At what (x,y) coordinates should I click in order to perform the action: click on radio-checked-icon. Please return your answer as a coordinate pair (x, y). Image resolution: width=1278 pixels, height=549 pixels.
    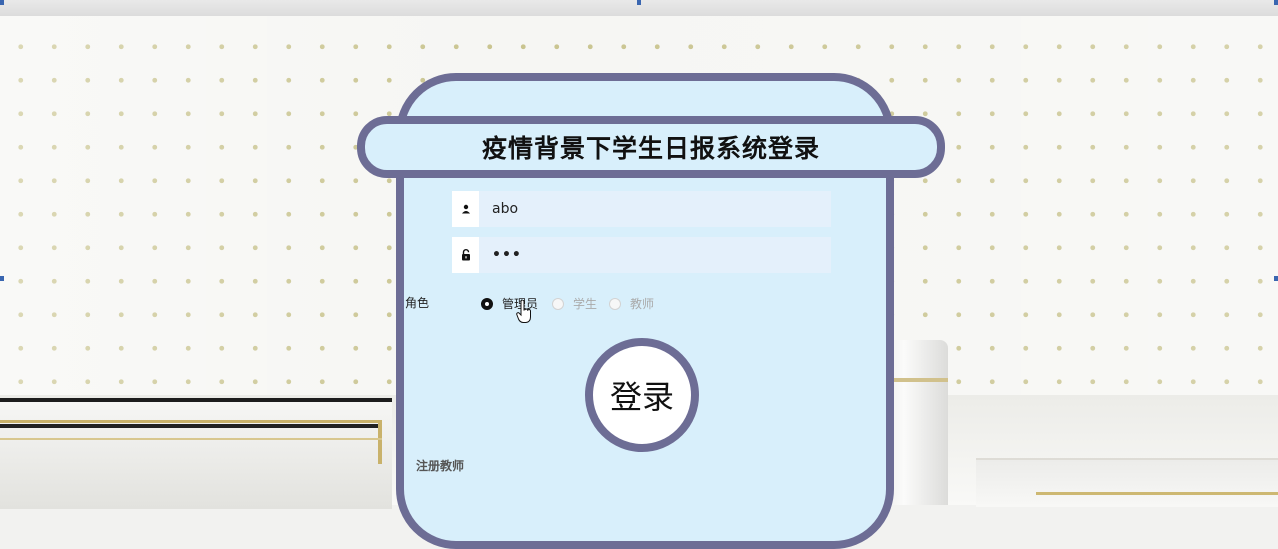
    Looking at the image, I should click on (487, 303).